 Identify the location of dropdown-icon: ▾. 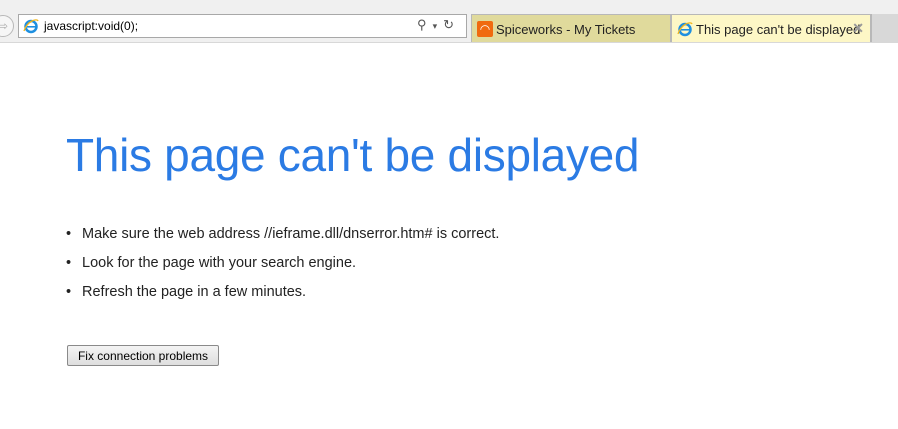
(438, 26).